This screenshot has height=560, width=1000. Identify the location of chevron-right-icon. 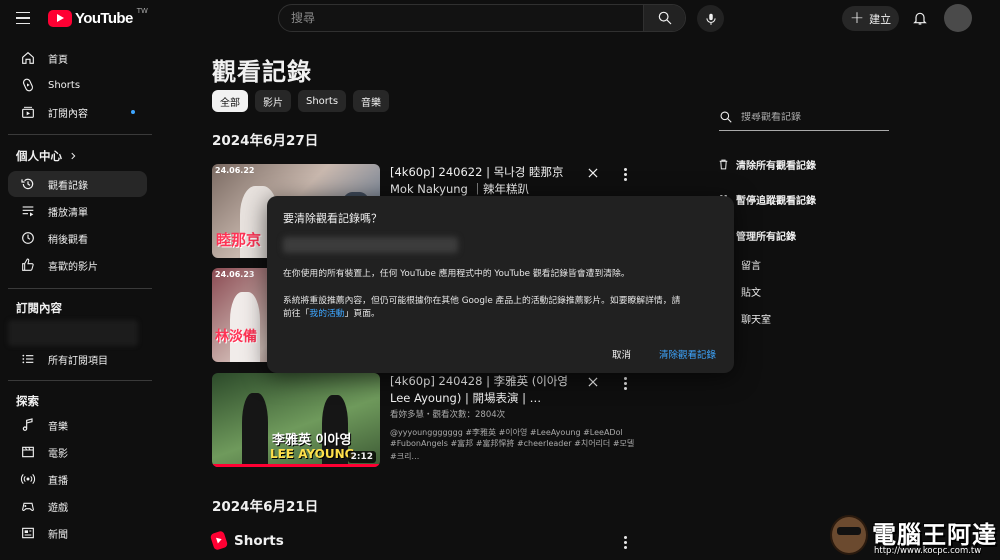
(73, 156).